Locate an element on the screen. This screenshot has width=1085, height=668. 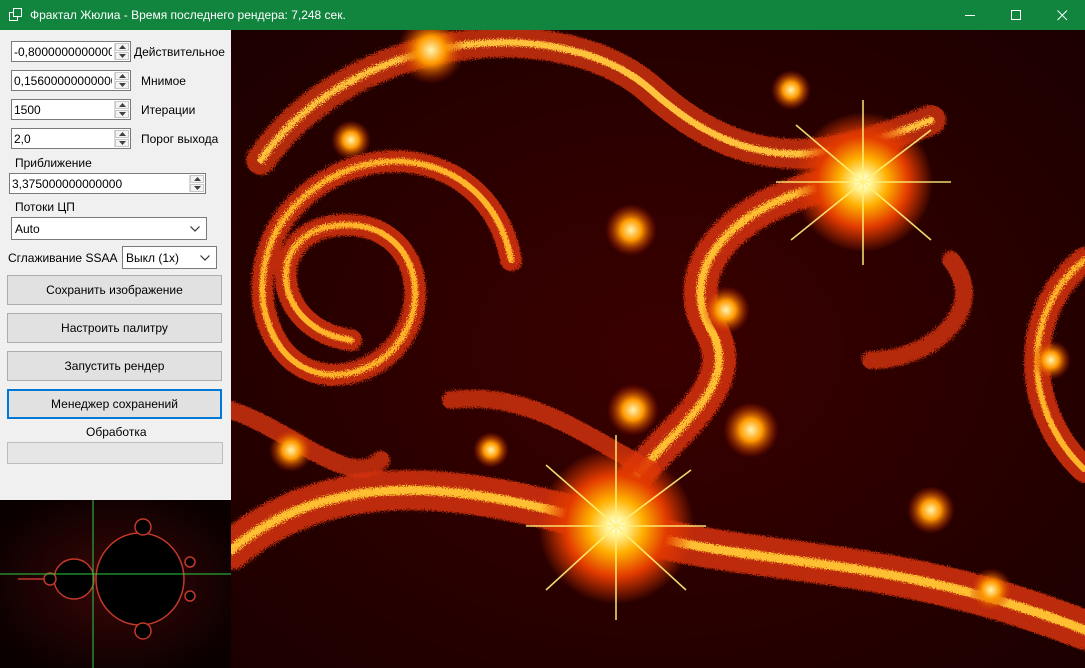
palette-button: Настроить палитру is located at coordinates (114, 328).